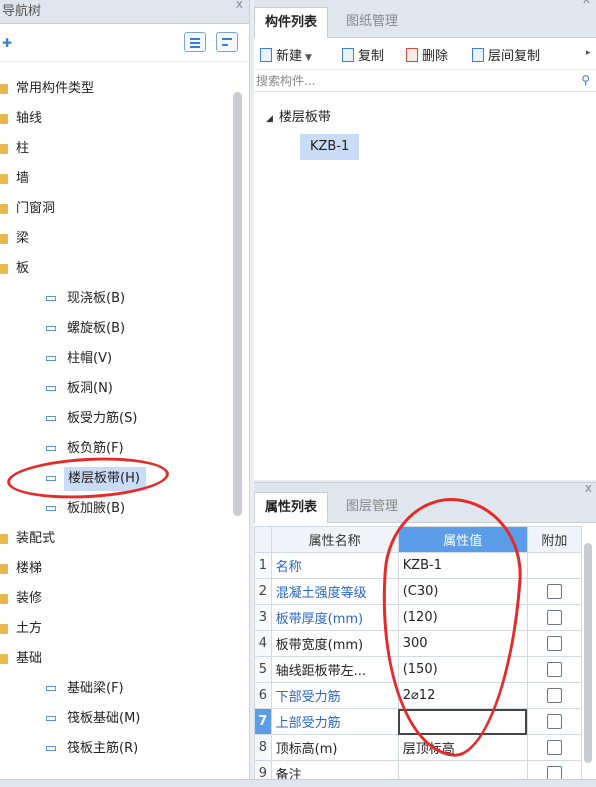 The image size is (596, 787). I want to click on slab-icon: ▭, so click(51, 298).